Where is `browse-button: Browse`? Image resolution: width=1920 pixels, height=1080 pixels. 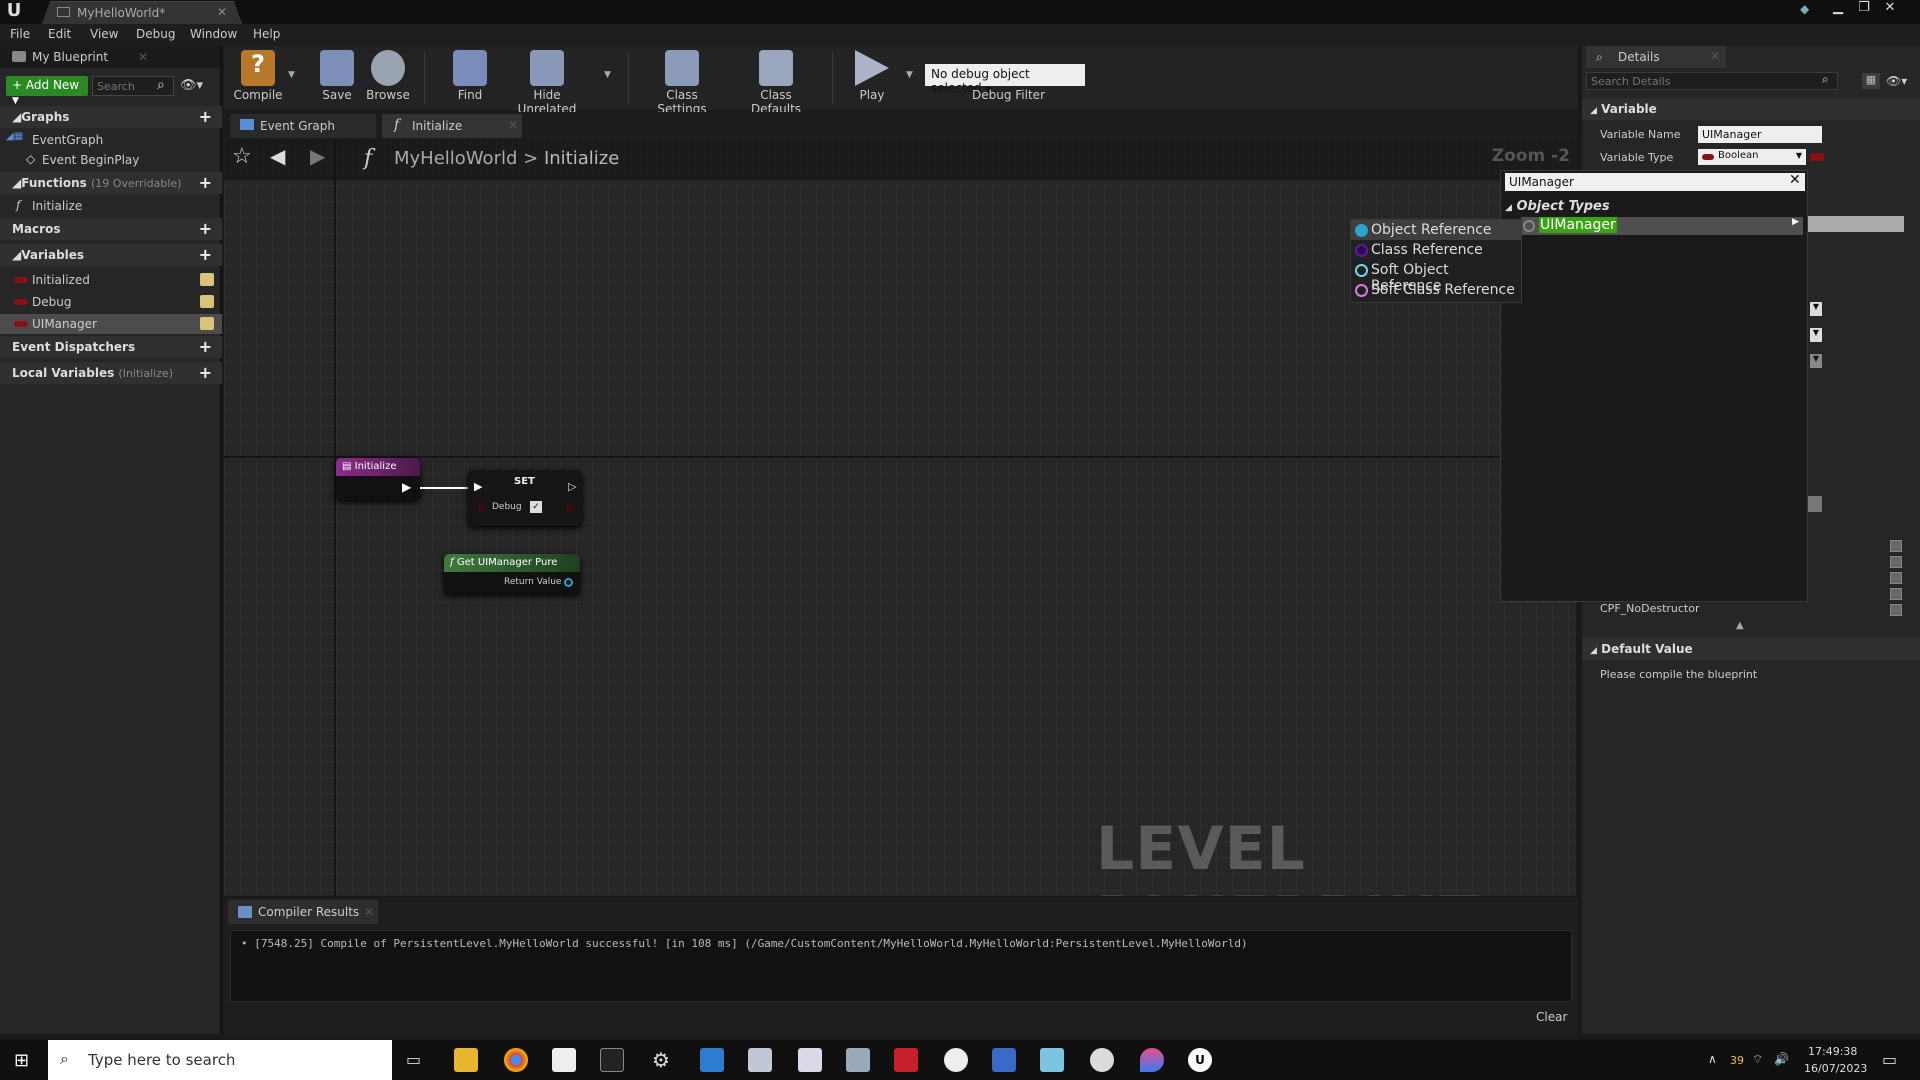 browse-button: Browse is located at coordinates (388, 76).